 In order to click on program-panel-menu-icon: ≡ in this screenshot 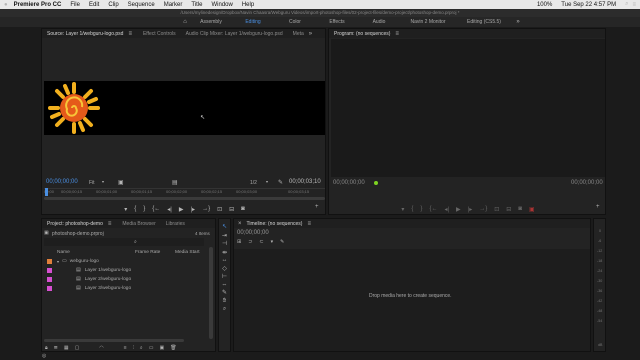, I will do `click(397, 34)`.